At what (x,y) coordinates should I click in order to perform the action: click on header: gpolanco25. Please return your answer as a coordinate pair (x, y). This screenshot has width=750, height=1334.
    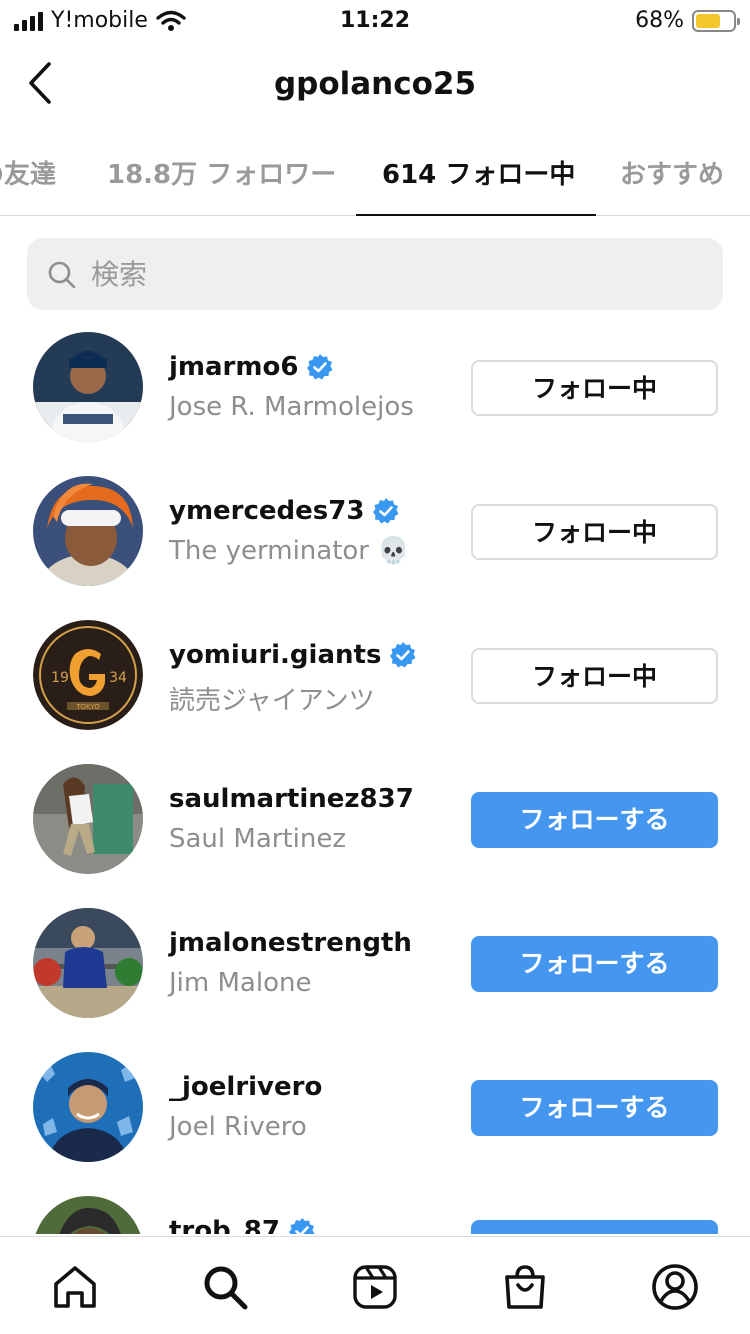
    Looking at the image, I should click on (375, 86).